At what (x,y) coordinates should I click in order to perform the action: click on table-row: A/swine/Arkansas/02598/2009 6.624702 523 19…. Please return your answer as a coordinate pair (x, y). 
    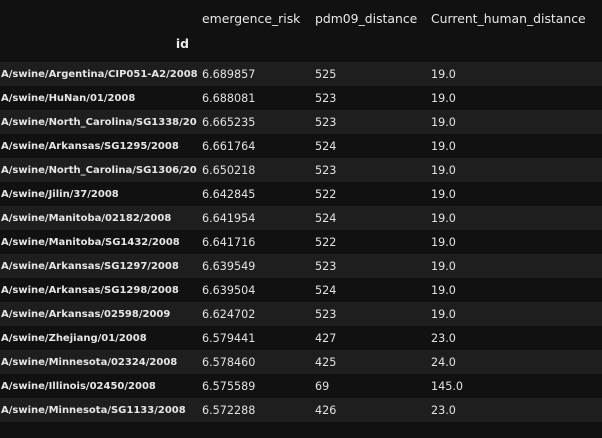
    Looking at the image, I should click on (301, 314).